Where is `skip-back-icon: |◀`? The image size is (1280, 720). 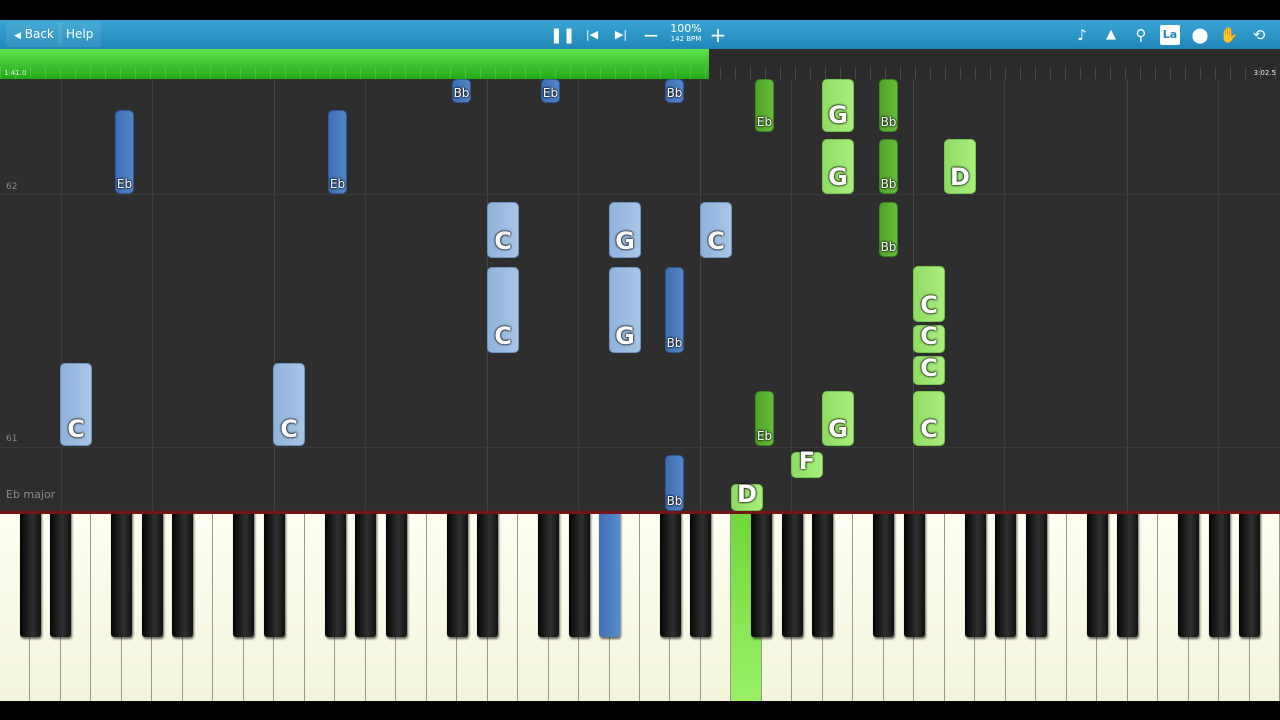 skip-back-icon: |◀ is located at coordinates (592, 35).